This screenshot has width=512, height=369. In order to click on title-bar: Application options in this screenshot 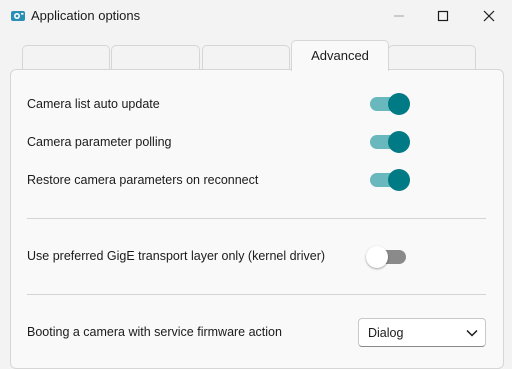, I will do `click(256, 16)`.